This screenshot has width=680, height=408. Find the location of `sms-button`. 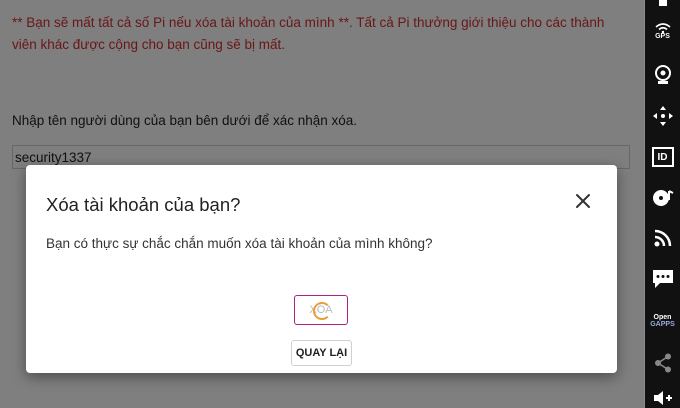

sms-button is located at coordinates (662, 279).